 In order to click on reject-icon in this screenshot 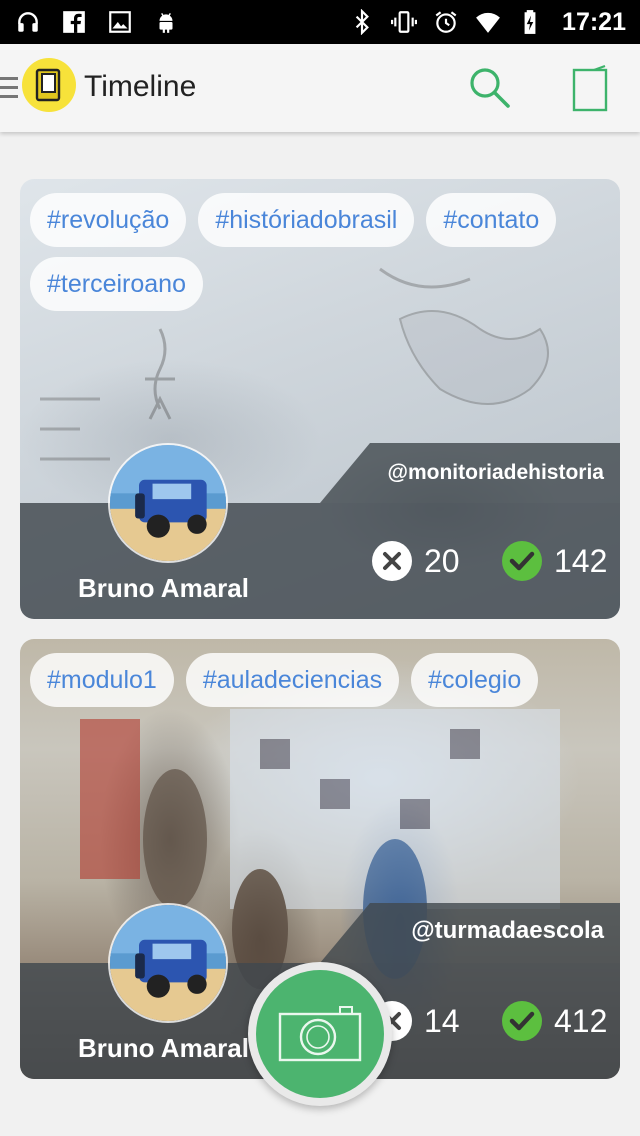, I will do `click(392, 561)`.